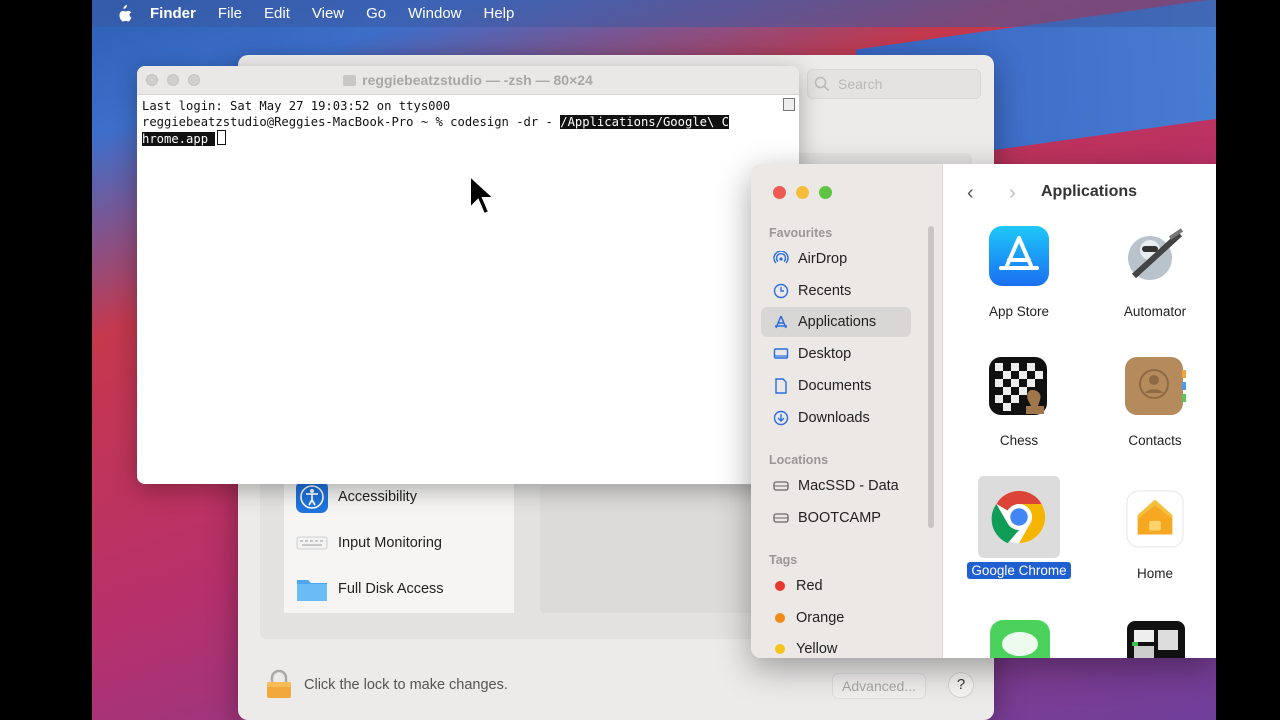 The image size is (1280, 720). Describe the element at coordinates (1156, 254) in the screenshot. I see `automator-icon` at that location.